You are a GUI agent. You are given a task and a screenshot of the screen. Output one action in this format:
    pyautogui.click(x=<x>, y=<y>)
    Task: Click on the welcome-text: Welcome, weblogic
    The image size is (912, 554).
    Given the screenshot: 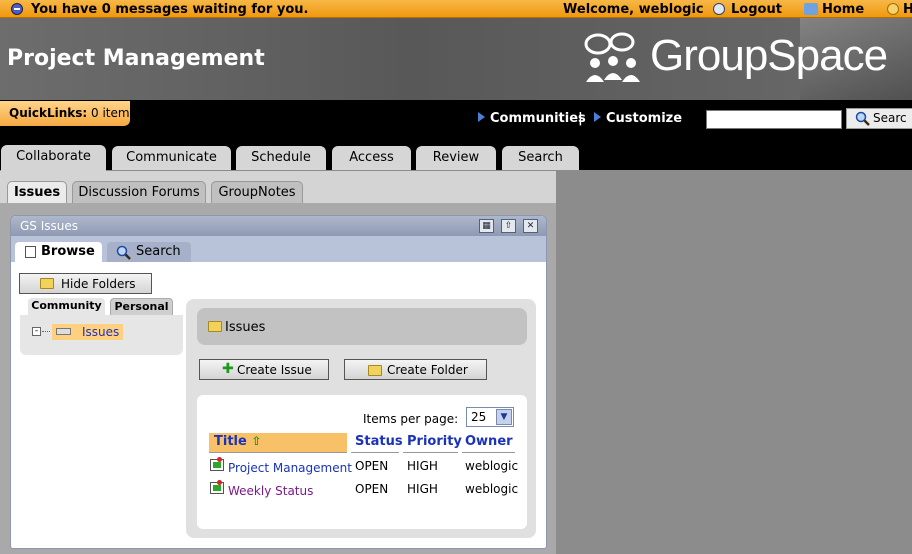 What is the action you would take?
    pyautogui.click(x=633, y=9)
    